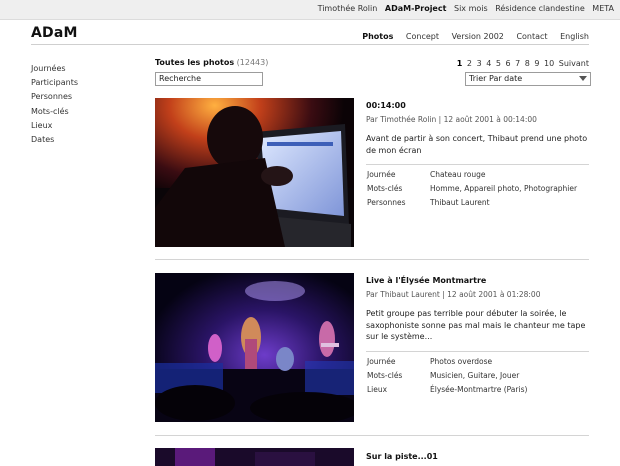 The width and height of the screenshot is (620, 466). What do you see at coordinates (477, 105) in the screenshot?
I see `post-title: 00:14:00` at bounding box center [477, 105].